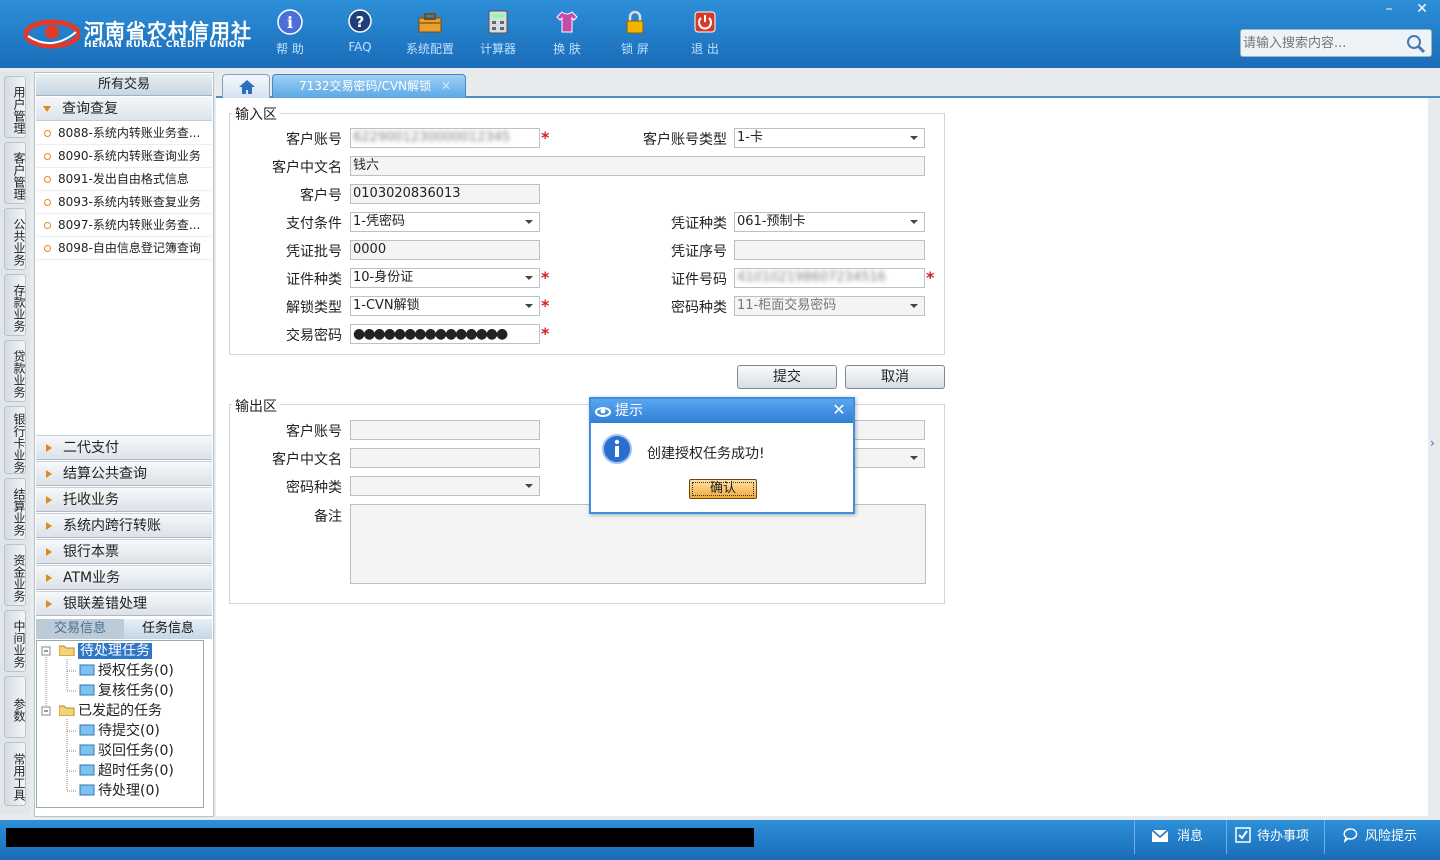  What do you see at coordinates (126, 671) in the screenshot?
I see `tree-node-authorize: 授权任务(0)` at bounding box center [126, 671].